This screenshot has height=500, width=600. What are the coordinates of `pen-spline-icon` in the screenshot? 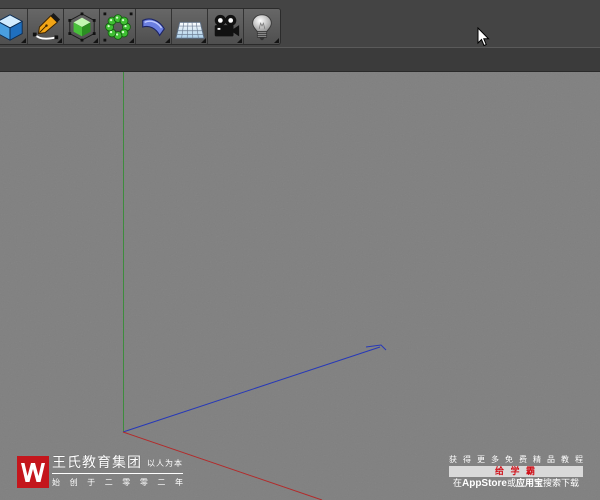 It's located at (46, 26).